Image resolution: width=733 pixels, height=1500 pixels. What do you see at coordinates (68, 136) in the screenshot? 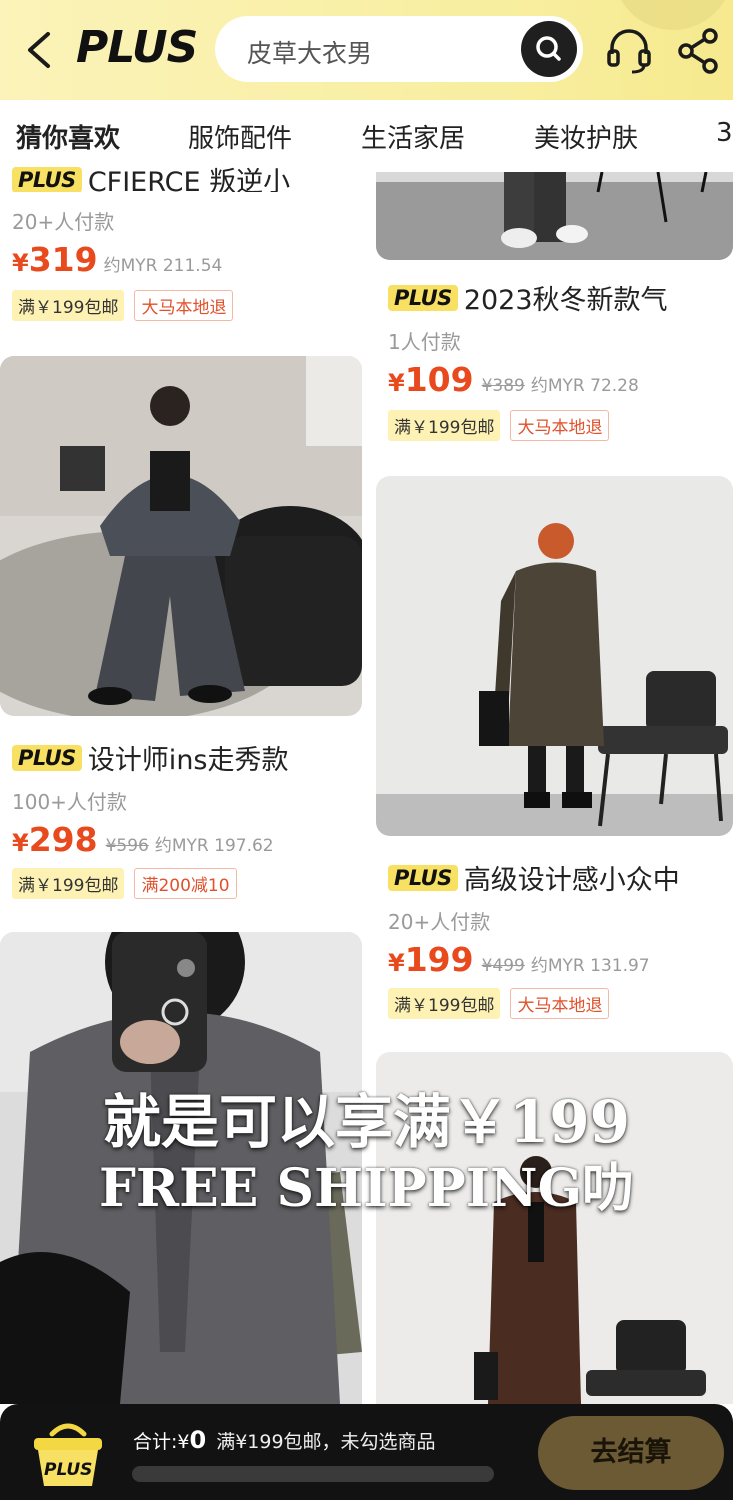
I see `tab-guess-you-like: 猜你喜欢` at bounding box center [68, 136].